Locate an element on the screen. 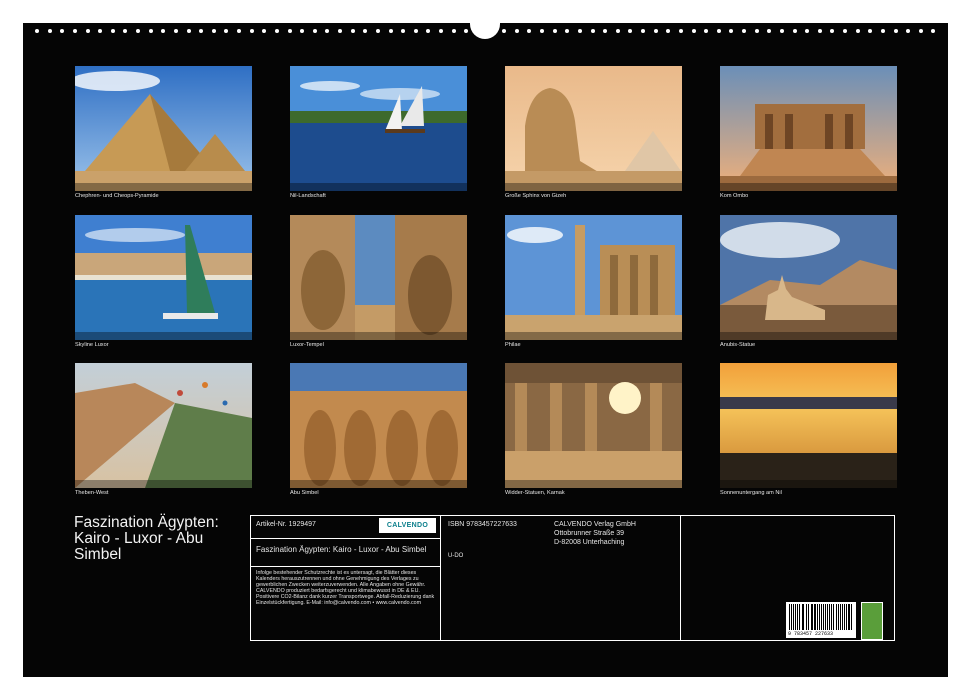  photo-tile: Große Sphinx von Gizeh is located at coordinates (593, 132).